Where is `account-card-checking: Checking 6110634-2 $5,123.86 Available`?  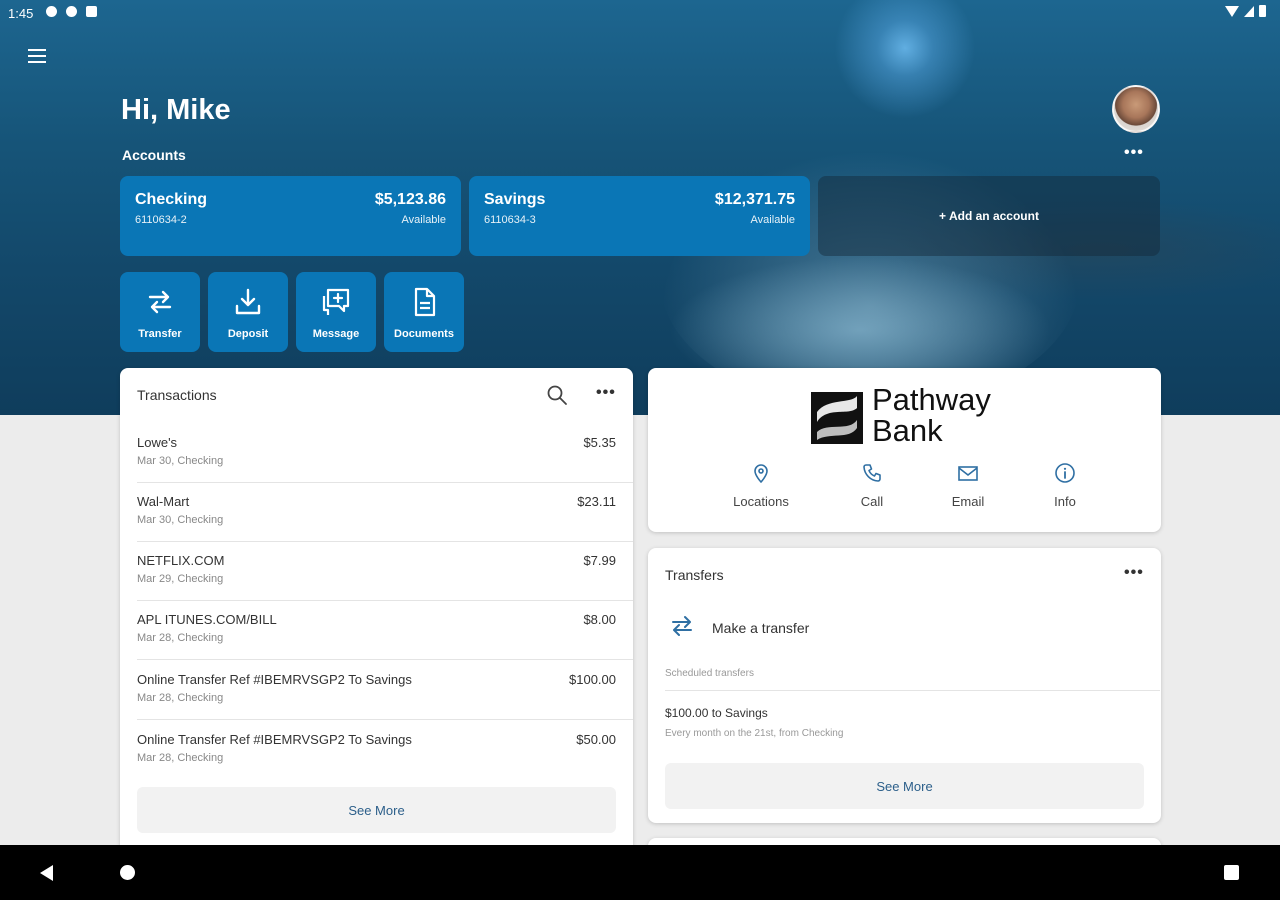 account-card-checking: Checking 6110634-2 $5,123.86 Available is located at coordinates (290, 216).